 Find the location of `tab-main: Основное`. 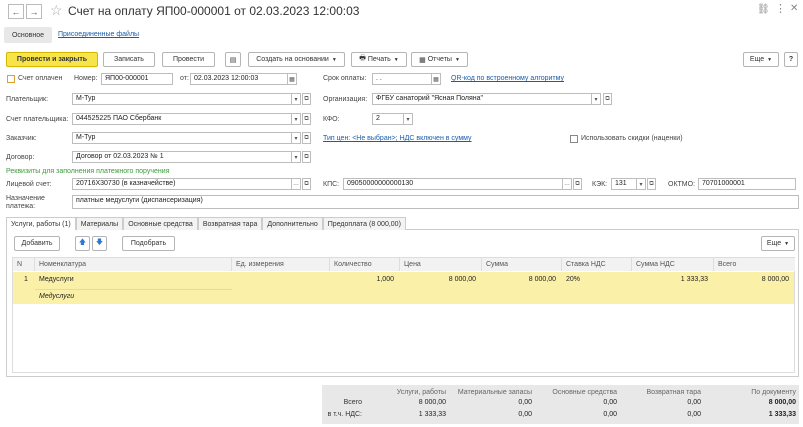

tab-main: Основное is located at coordinates (28, 35).